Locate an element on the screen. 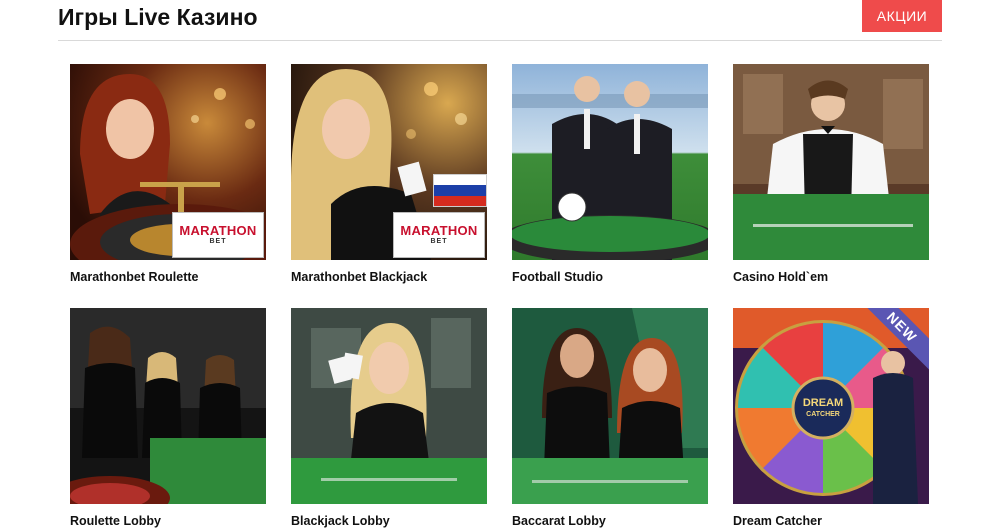 Image resolution: width=1000 pixels, height=528 pixels. game-card-football-studio: Football Studio is located at coordinates (610, 174).